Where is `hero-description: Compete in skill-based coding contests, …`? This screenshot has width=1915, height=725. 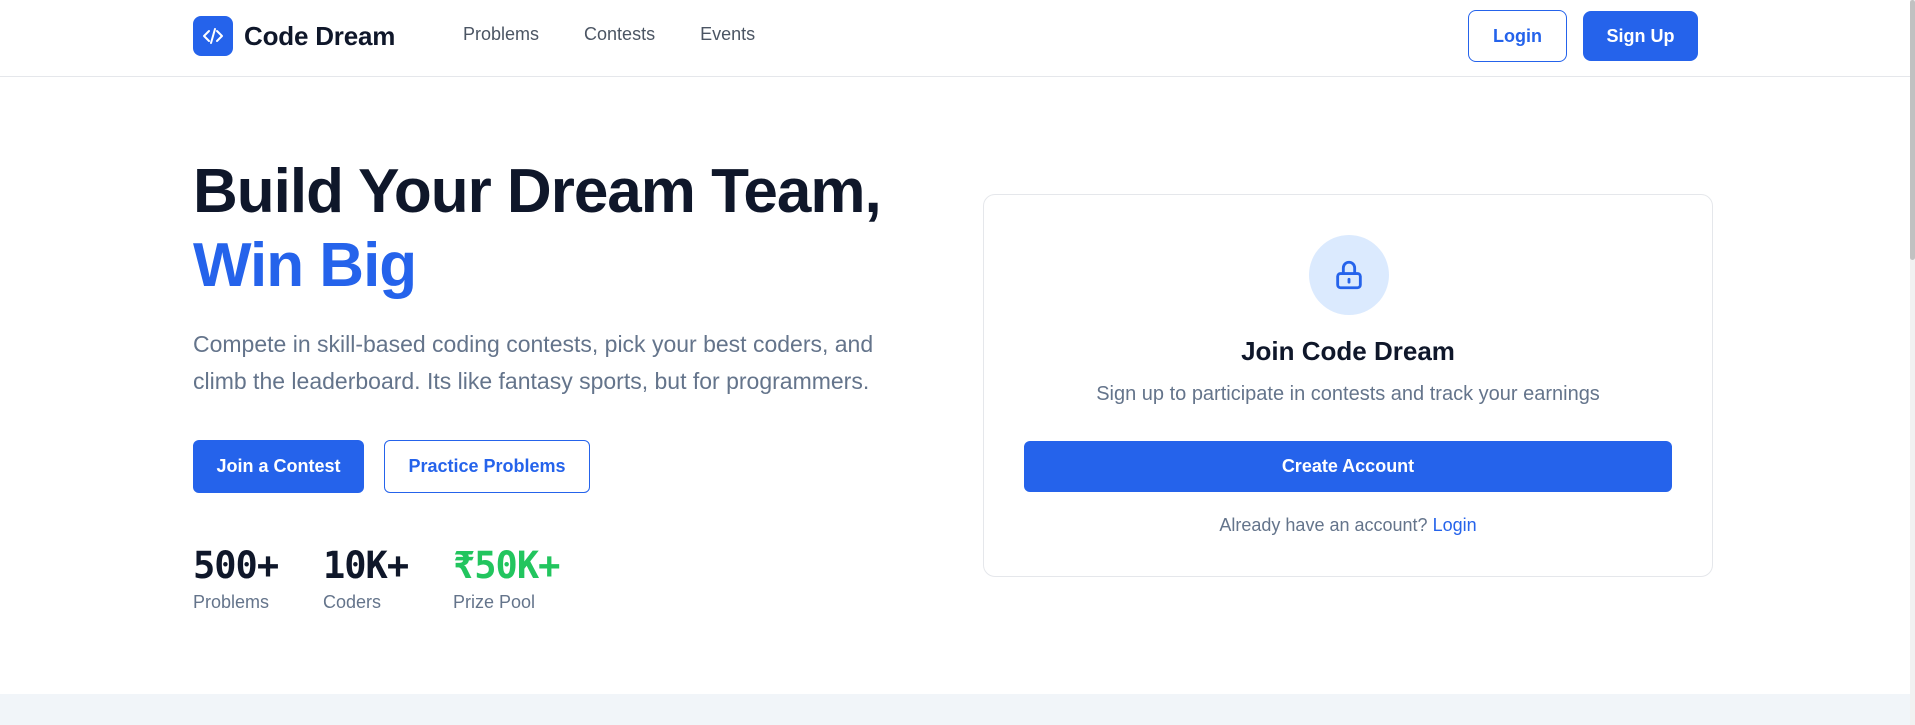
hero-description: Compete in skill-based coding contests, … is located at coordinates (533, 362).